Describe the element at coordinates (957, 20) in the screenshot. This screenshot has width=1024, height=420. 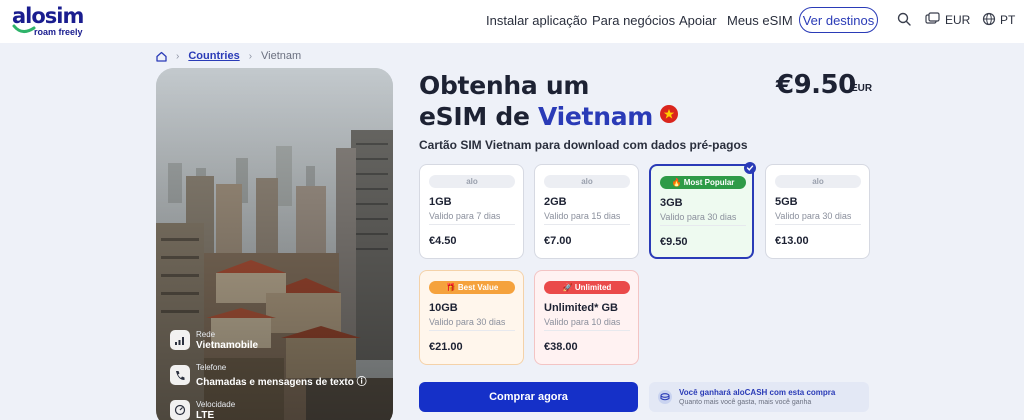
I see `currency-selector: EUR` at that location.